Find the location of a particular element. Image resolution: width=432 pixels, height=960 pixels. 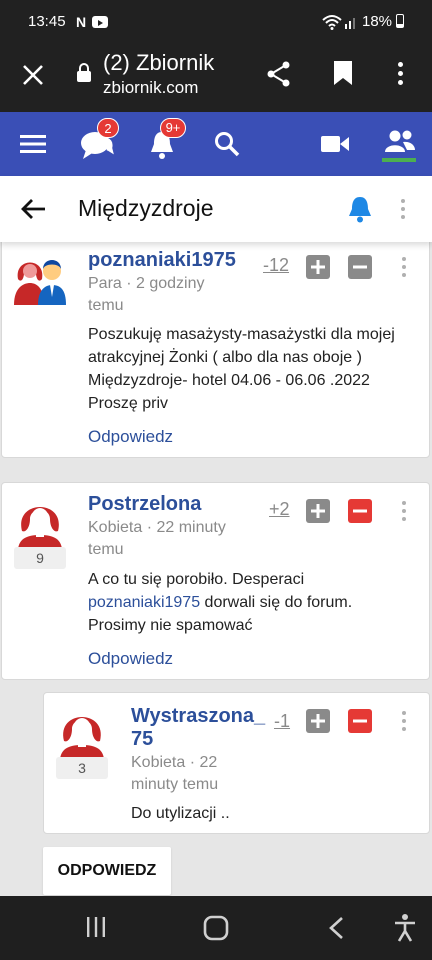

page-menu-icon is located at coordinates (403, 211).